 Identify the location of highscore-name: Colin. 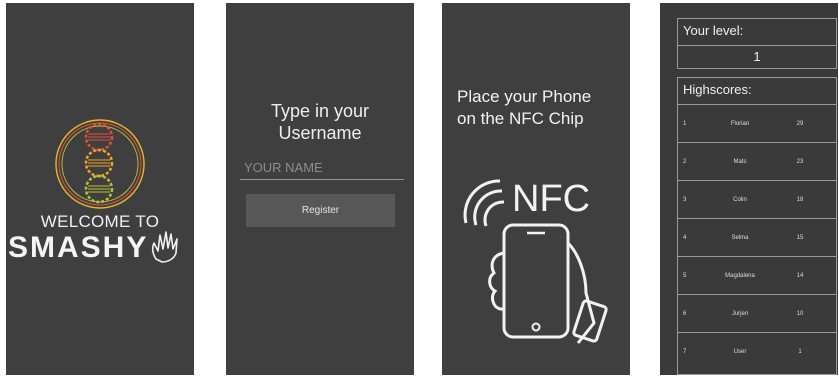
(740, 200).